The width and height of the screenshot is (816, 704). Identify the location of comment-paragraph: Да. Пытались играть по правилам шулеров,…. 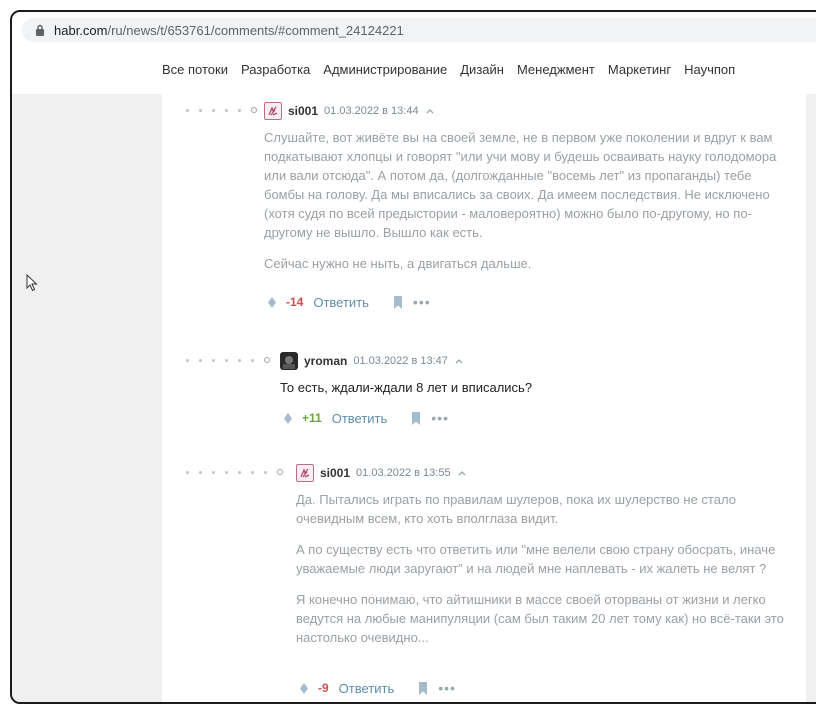
(516, 509).